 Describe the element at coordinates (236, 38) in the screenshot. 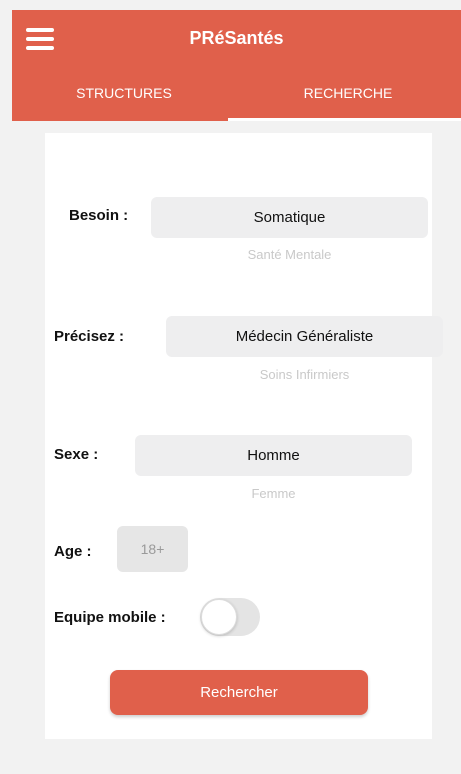

I see `app-title: PRéSantés` at that location.